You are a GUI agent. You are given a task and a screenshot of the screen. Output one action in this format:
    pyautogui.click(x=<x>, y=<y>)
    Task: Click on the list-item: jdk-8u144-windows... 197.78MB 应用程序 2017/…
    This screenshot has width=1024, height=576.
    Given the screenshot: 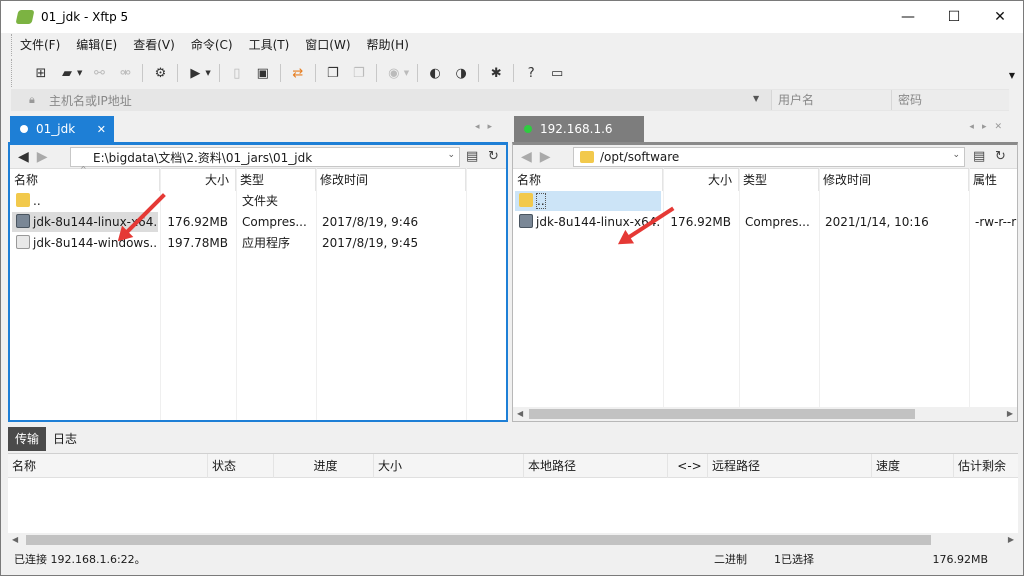 What is the action you would take?
    pyautogui.click(x=258, y=243)
    